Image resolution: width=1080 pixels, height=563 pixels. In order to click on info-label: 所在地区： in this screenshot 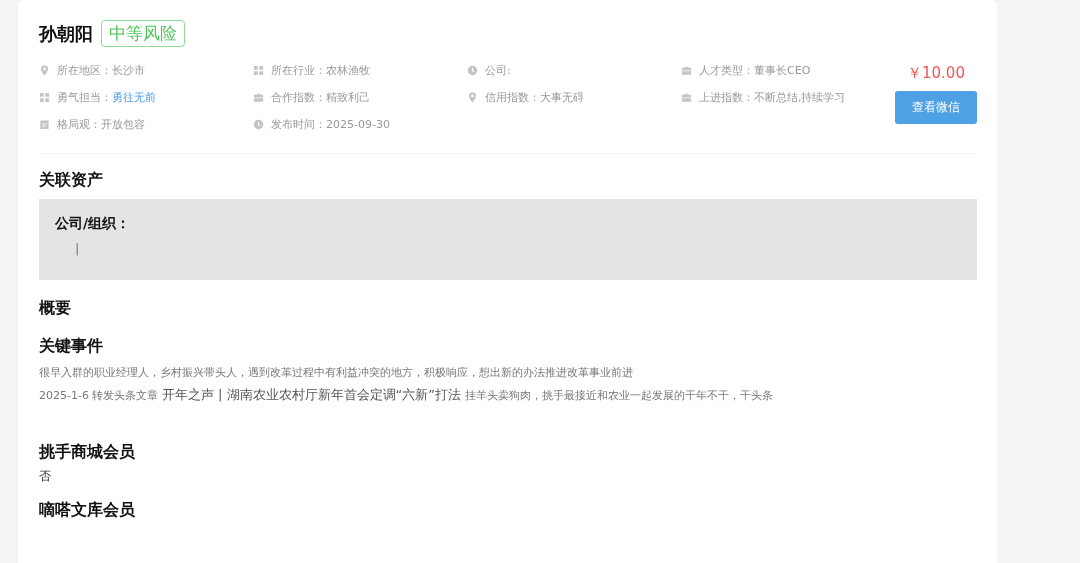, I will do `click(84, 70)`.